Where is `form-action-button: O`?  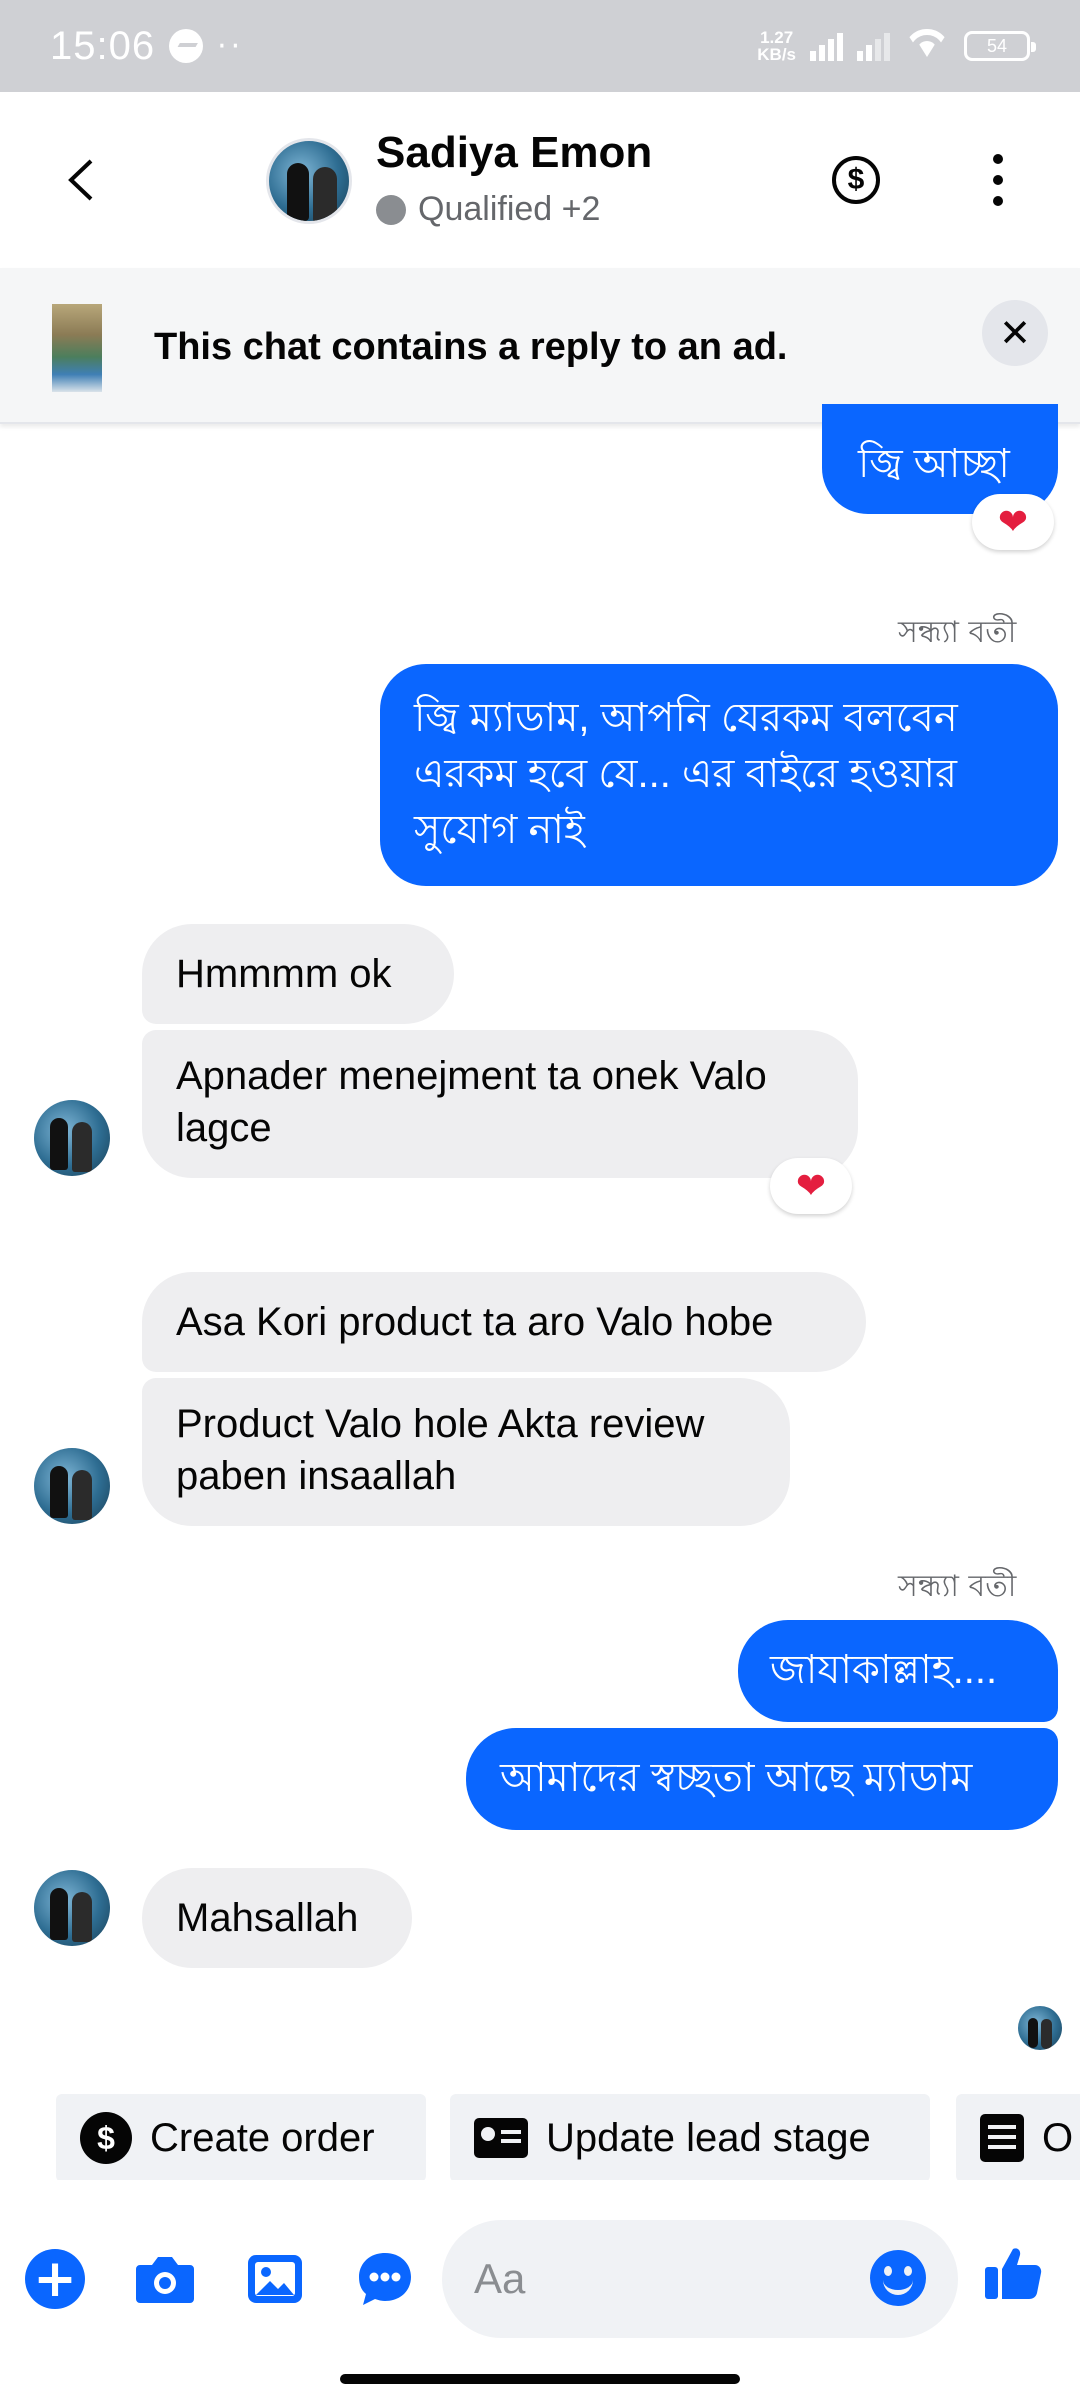
form-action-button: O is located at coordinates (1018, 2137).